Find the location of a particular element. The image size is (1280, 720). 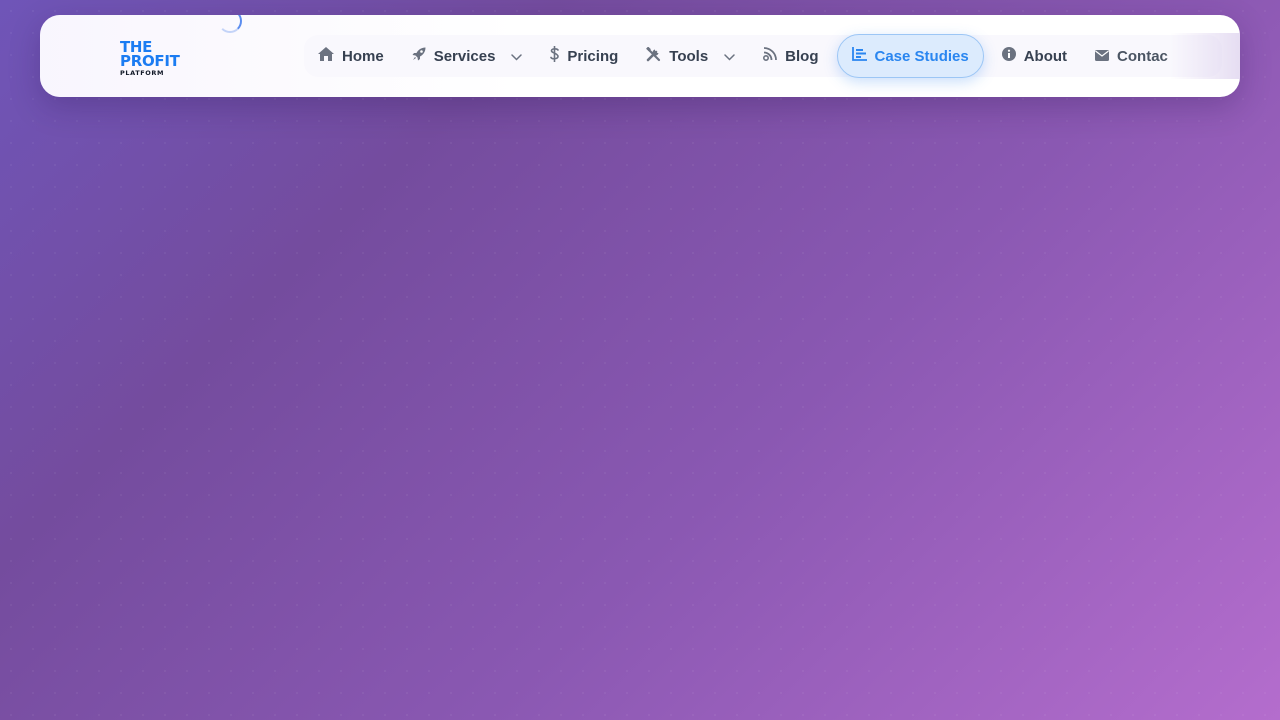

dollar-icon is located at coordinates (555, 55).